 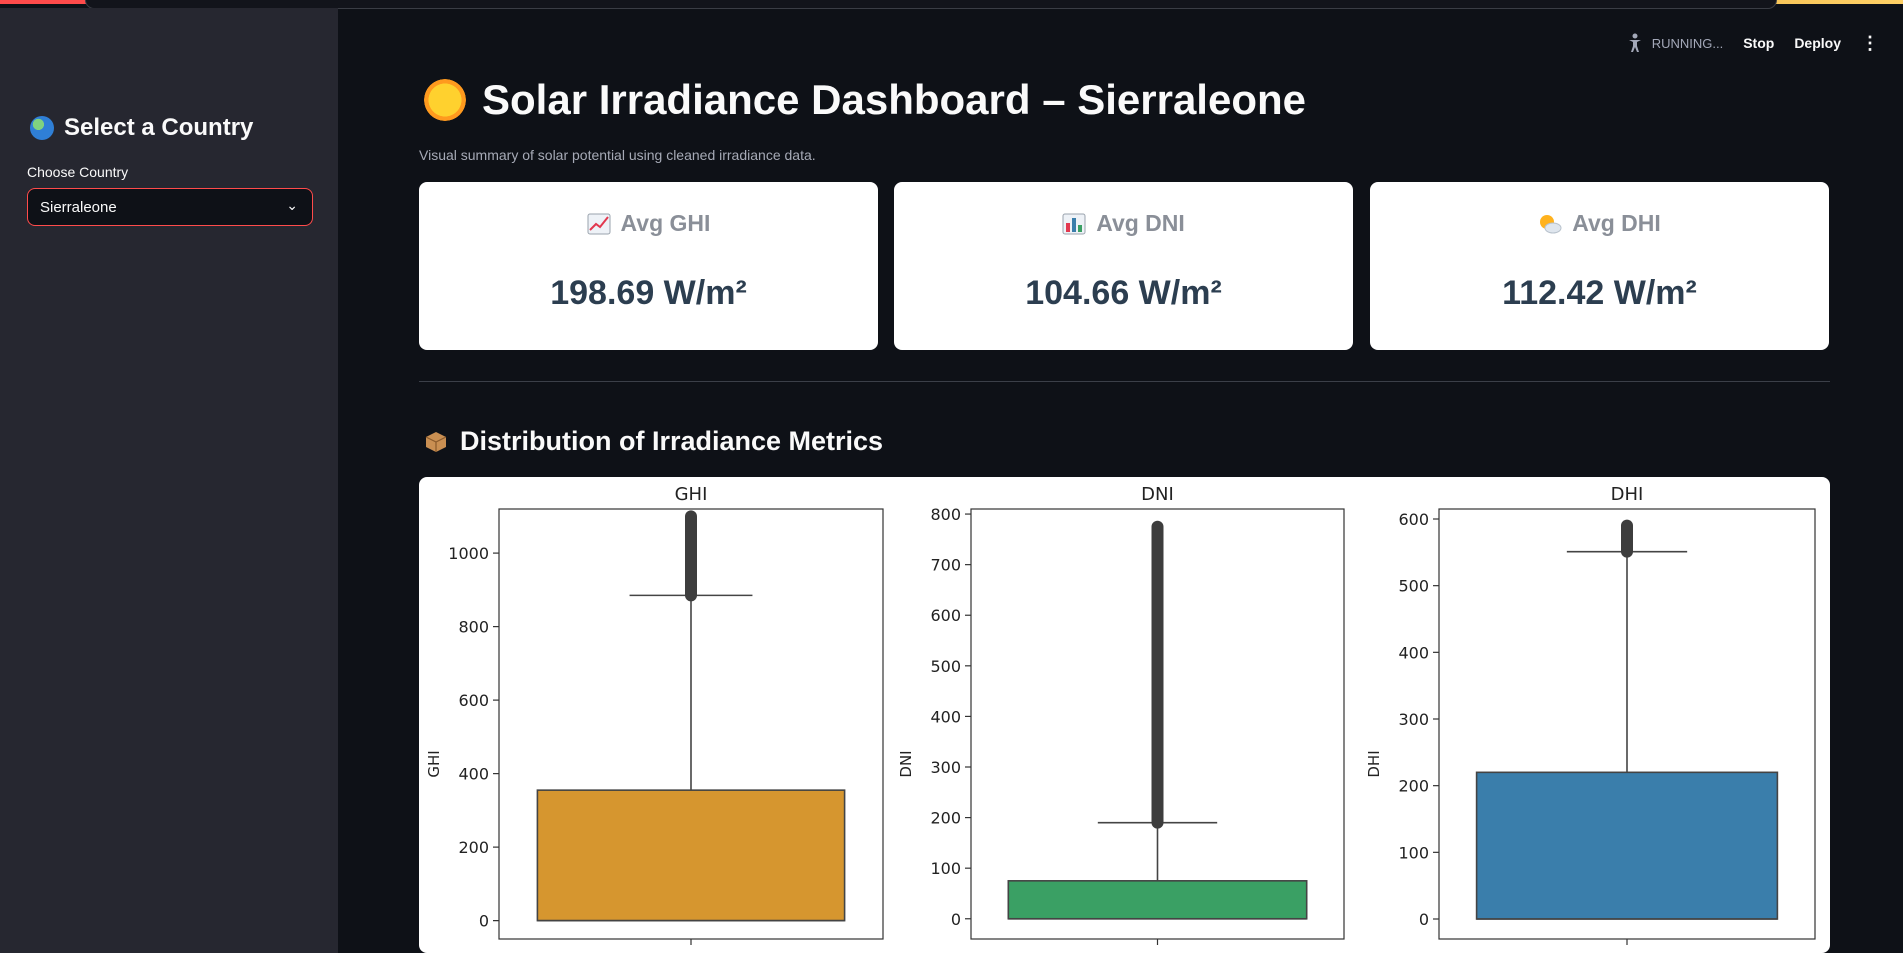 I want to click on browser-tab-edge, so click(x=931, y=4).